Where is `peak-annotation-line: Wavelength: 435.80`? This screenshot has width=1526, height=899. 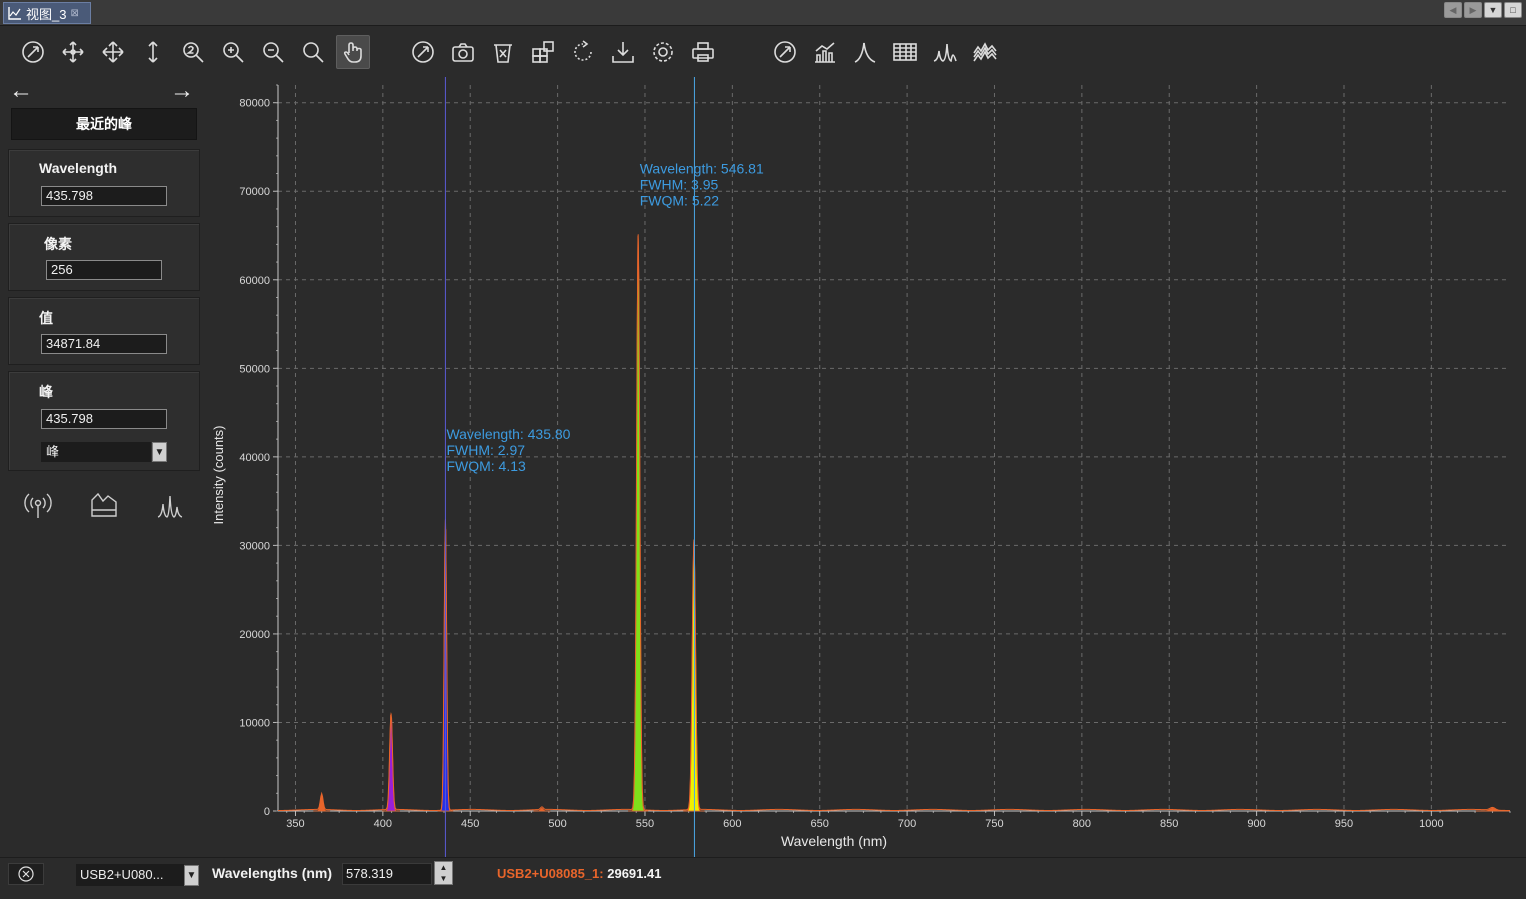
peak-annotation-line: Wavelength: 435.80 is located at coordinates (508, 434).